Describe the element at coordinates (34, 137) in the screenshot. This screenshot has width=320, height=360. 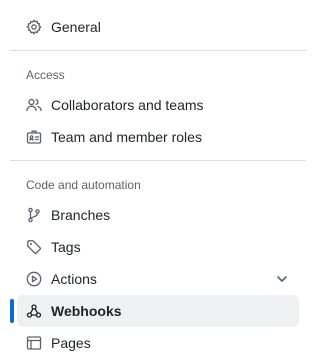
I see `id-badge-icon` at that location.